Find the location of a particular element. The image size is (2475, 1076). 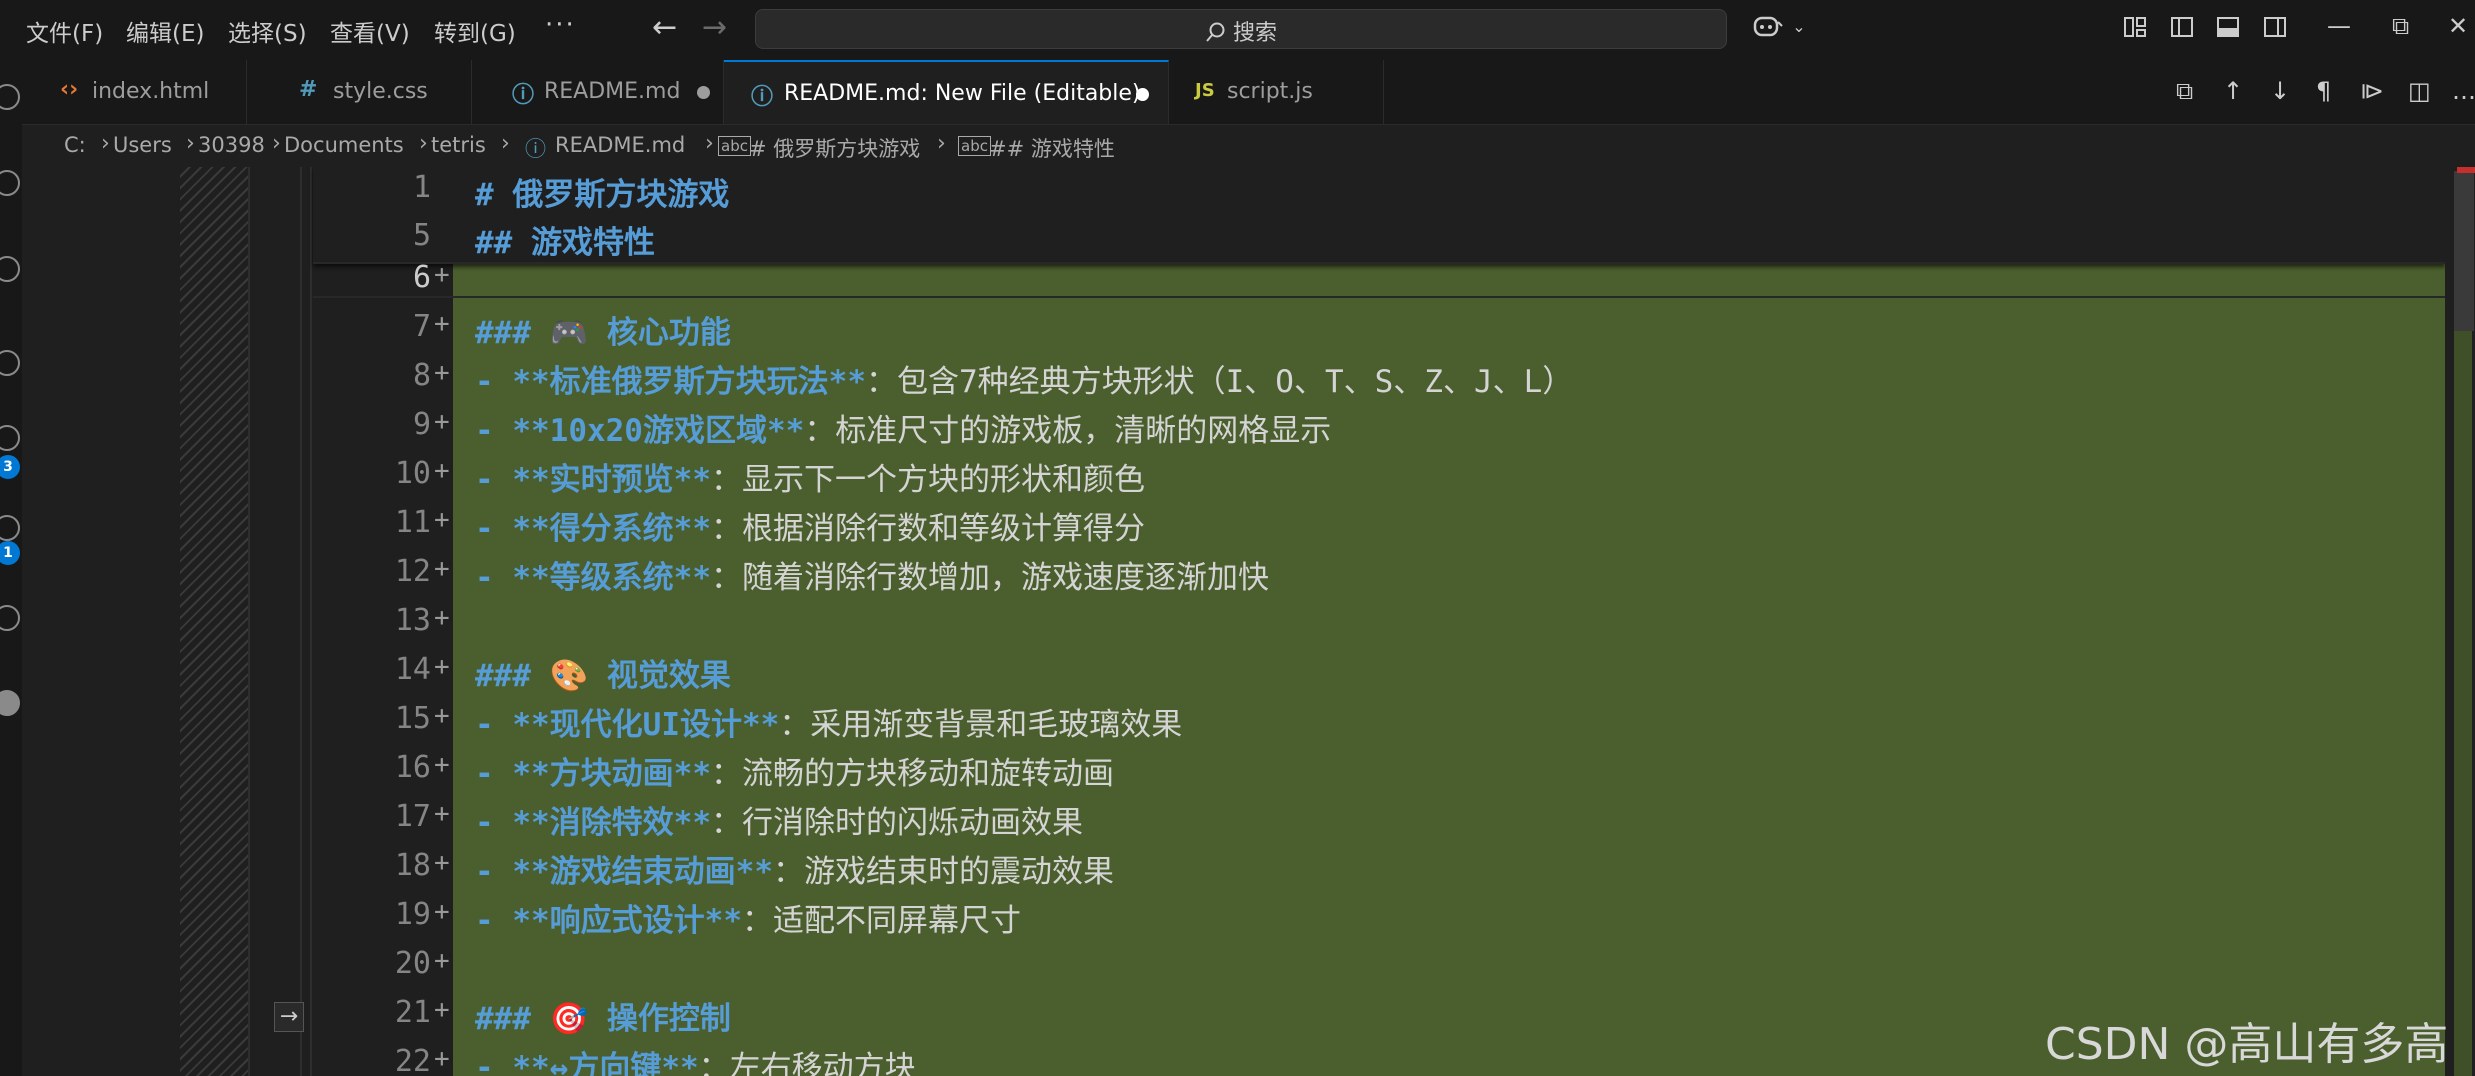

line-number: 15 is located at coordinates (412, 718).